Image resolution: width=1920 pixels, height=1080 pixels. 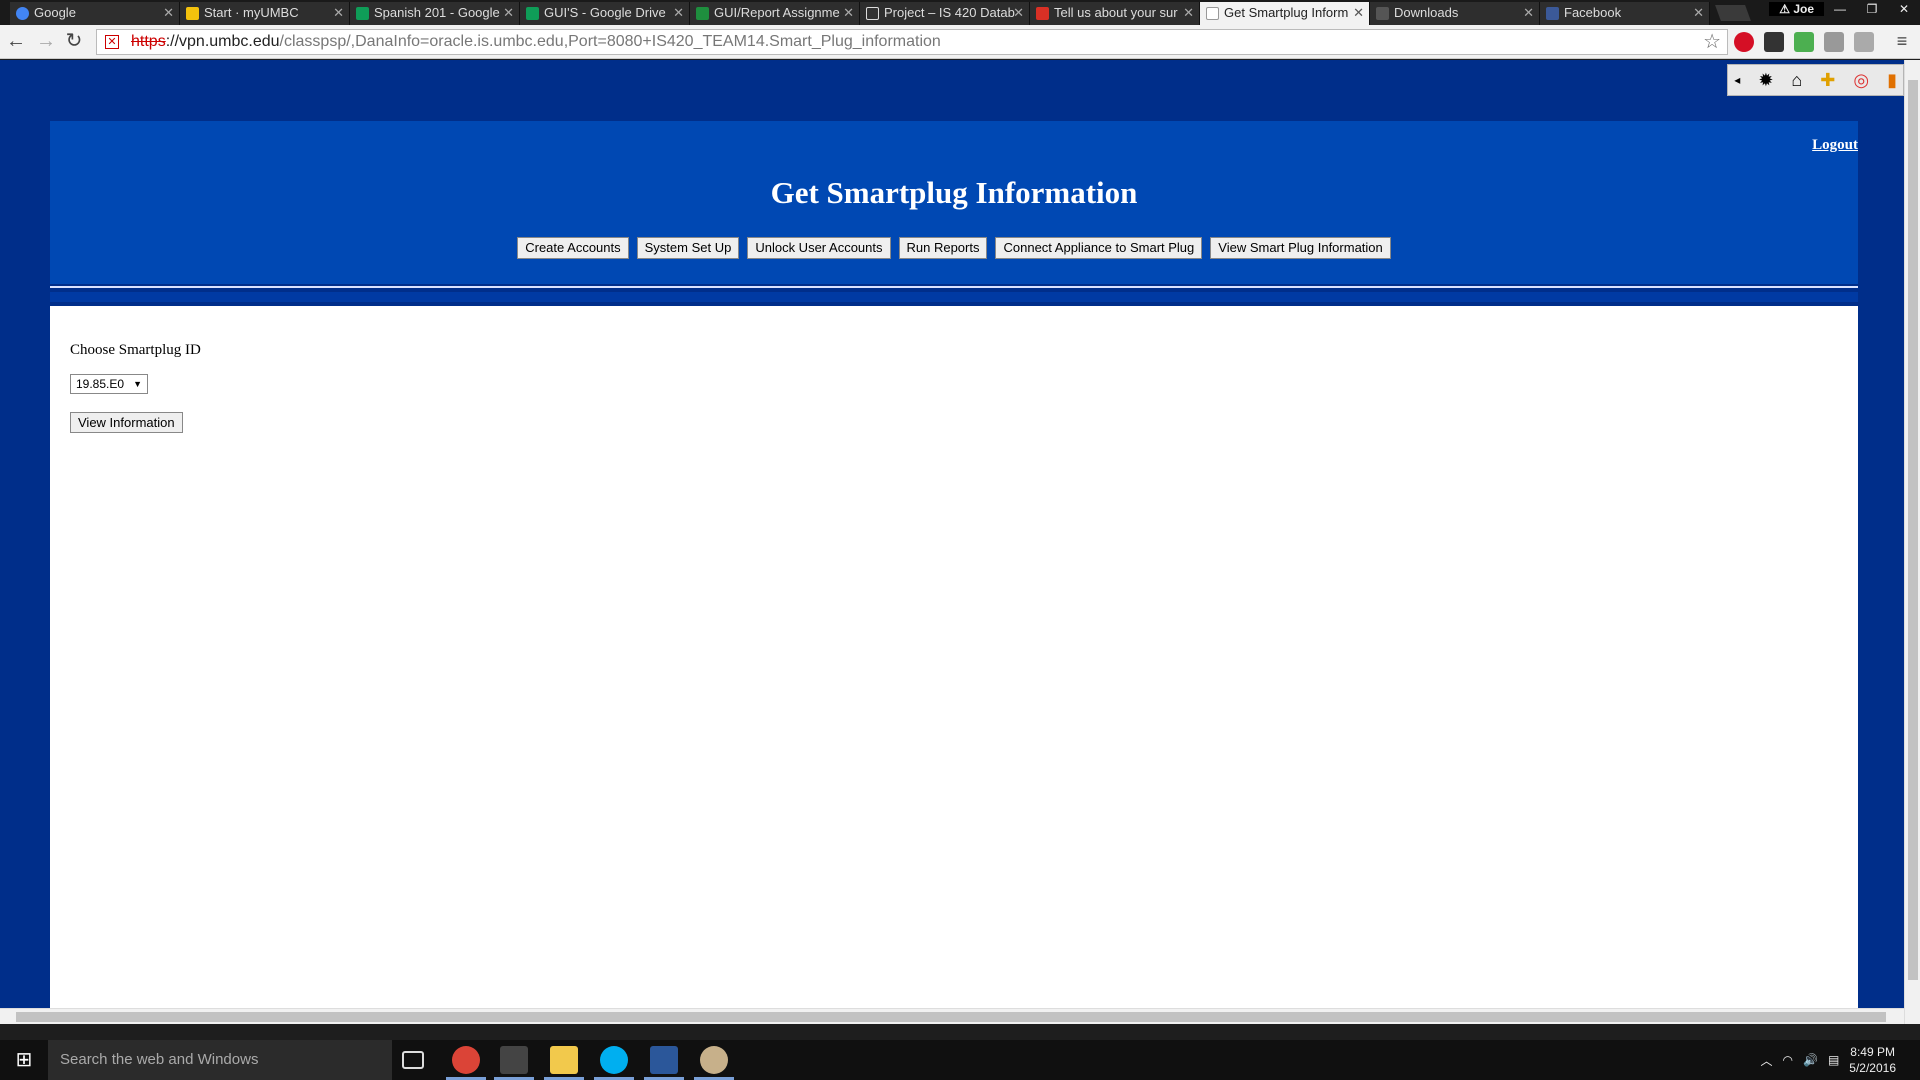 What do you see at coordinates (1382, 13) in the screenshot?
I see `downloads-favicon-icon` at bounding box center [1382, 13].